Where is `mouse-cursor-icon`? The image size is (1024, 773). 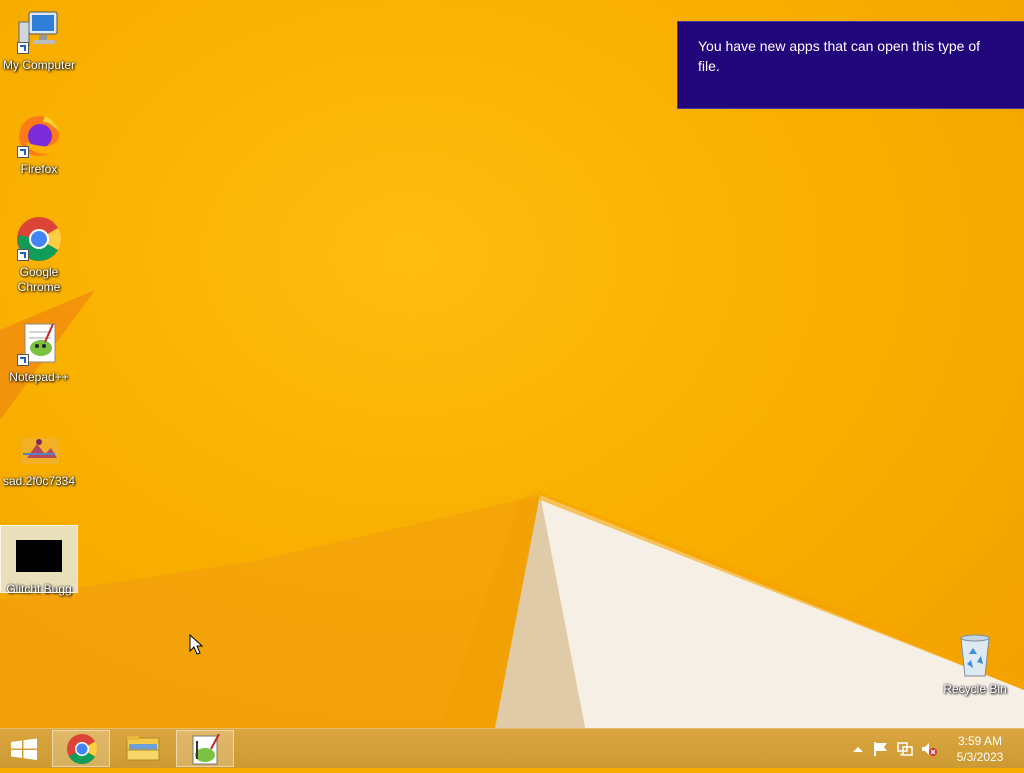
mouse-cursor-icon is located at coordinates (196, 644).